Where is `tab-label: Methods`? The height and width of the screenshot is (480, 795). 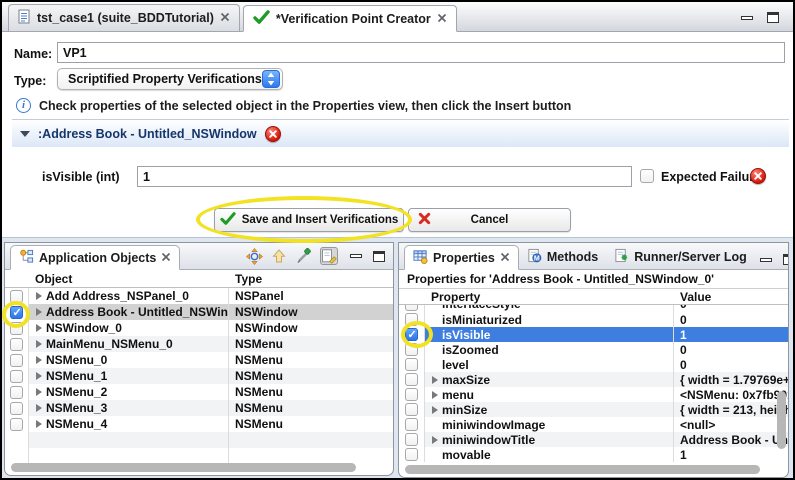 tab-label: Methods is located at coordinates (572, 256).